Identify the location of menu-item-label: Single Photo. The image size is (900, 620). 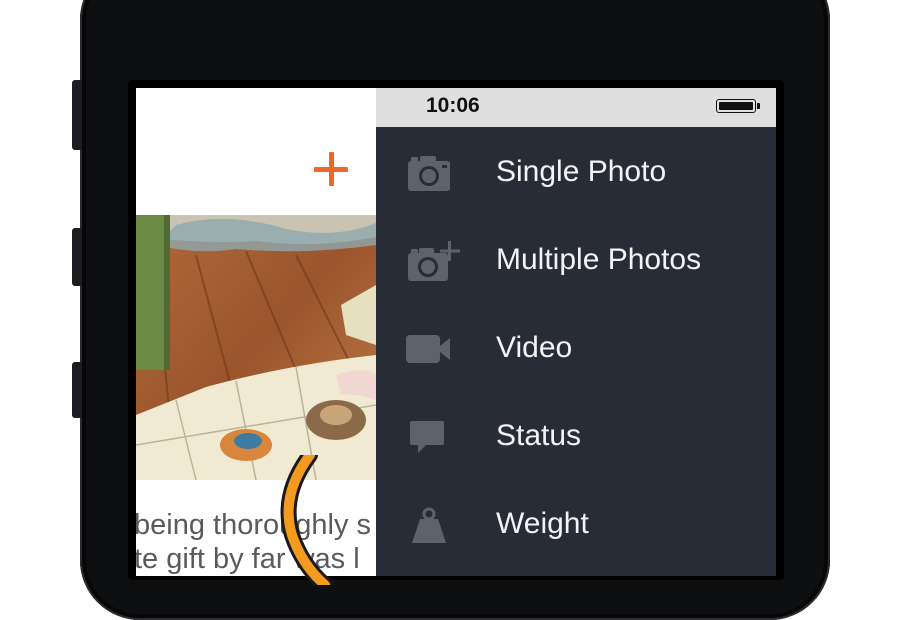
(581, 171).